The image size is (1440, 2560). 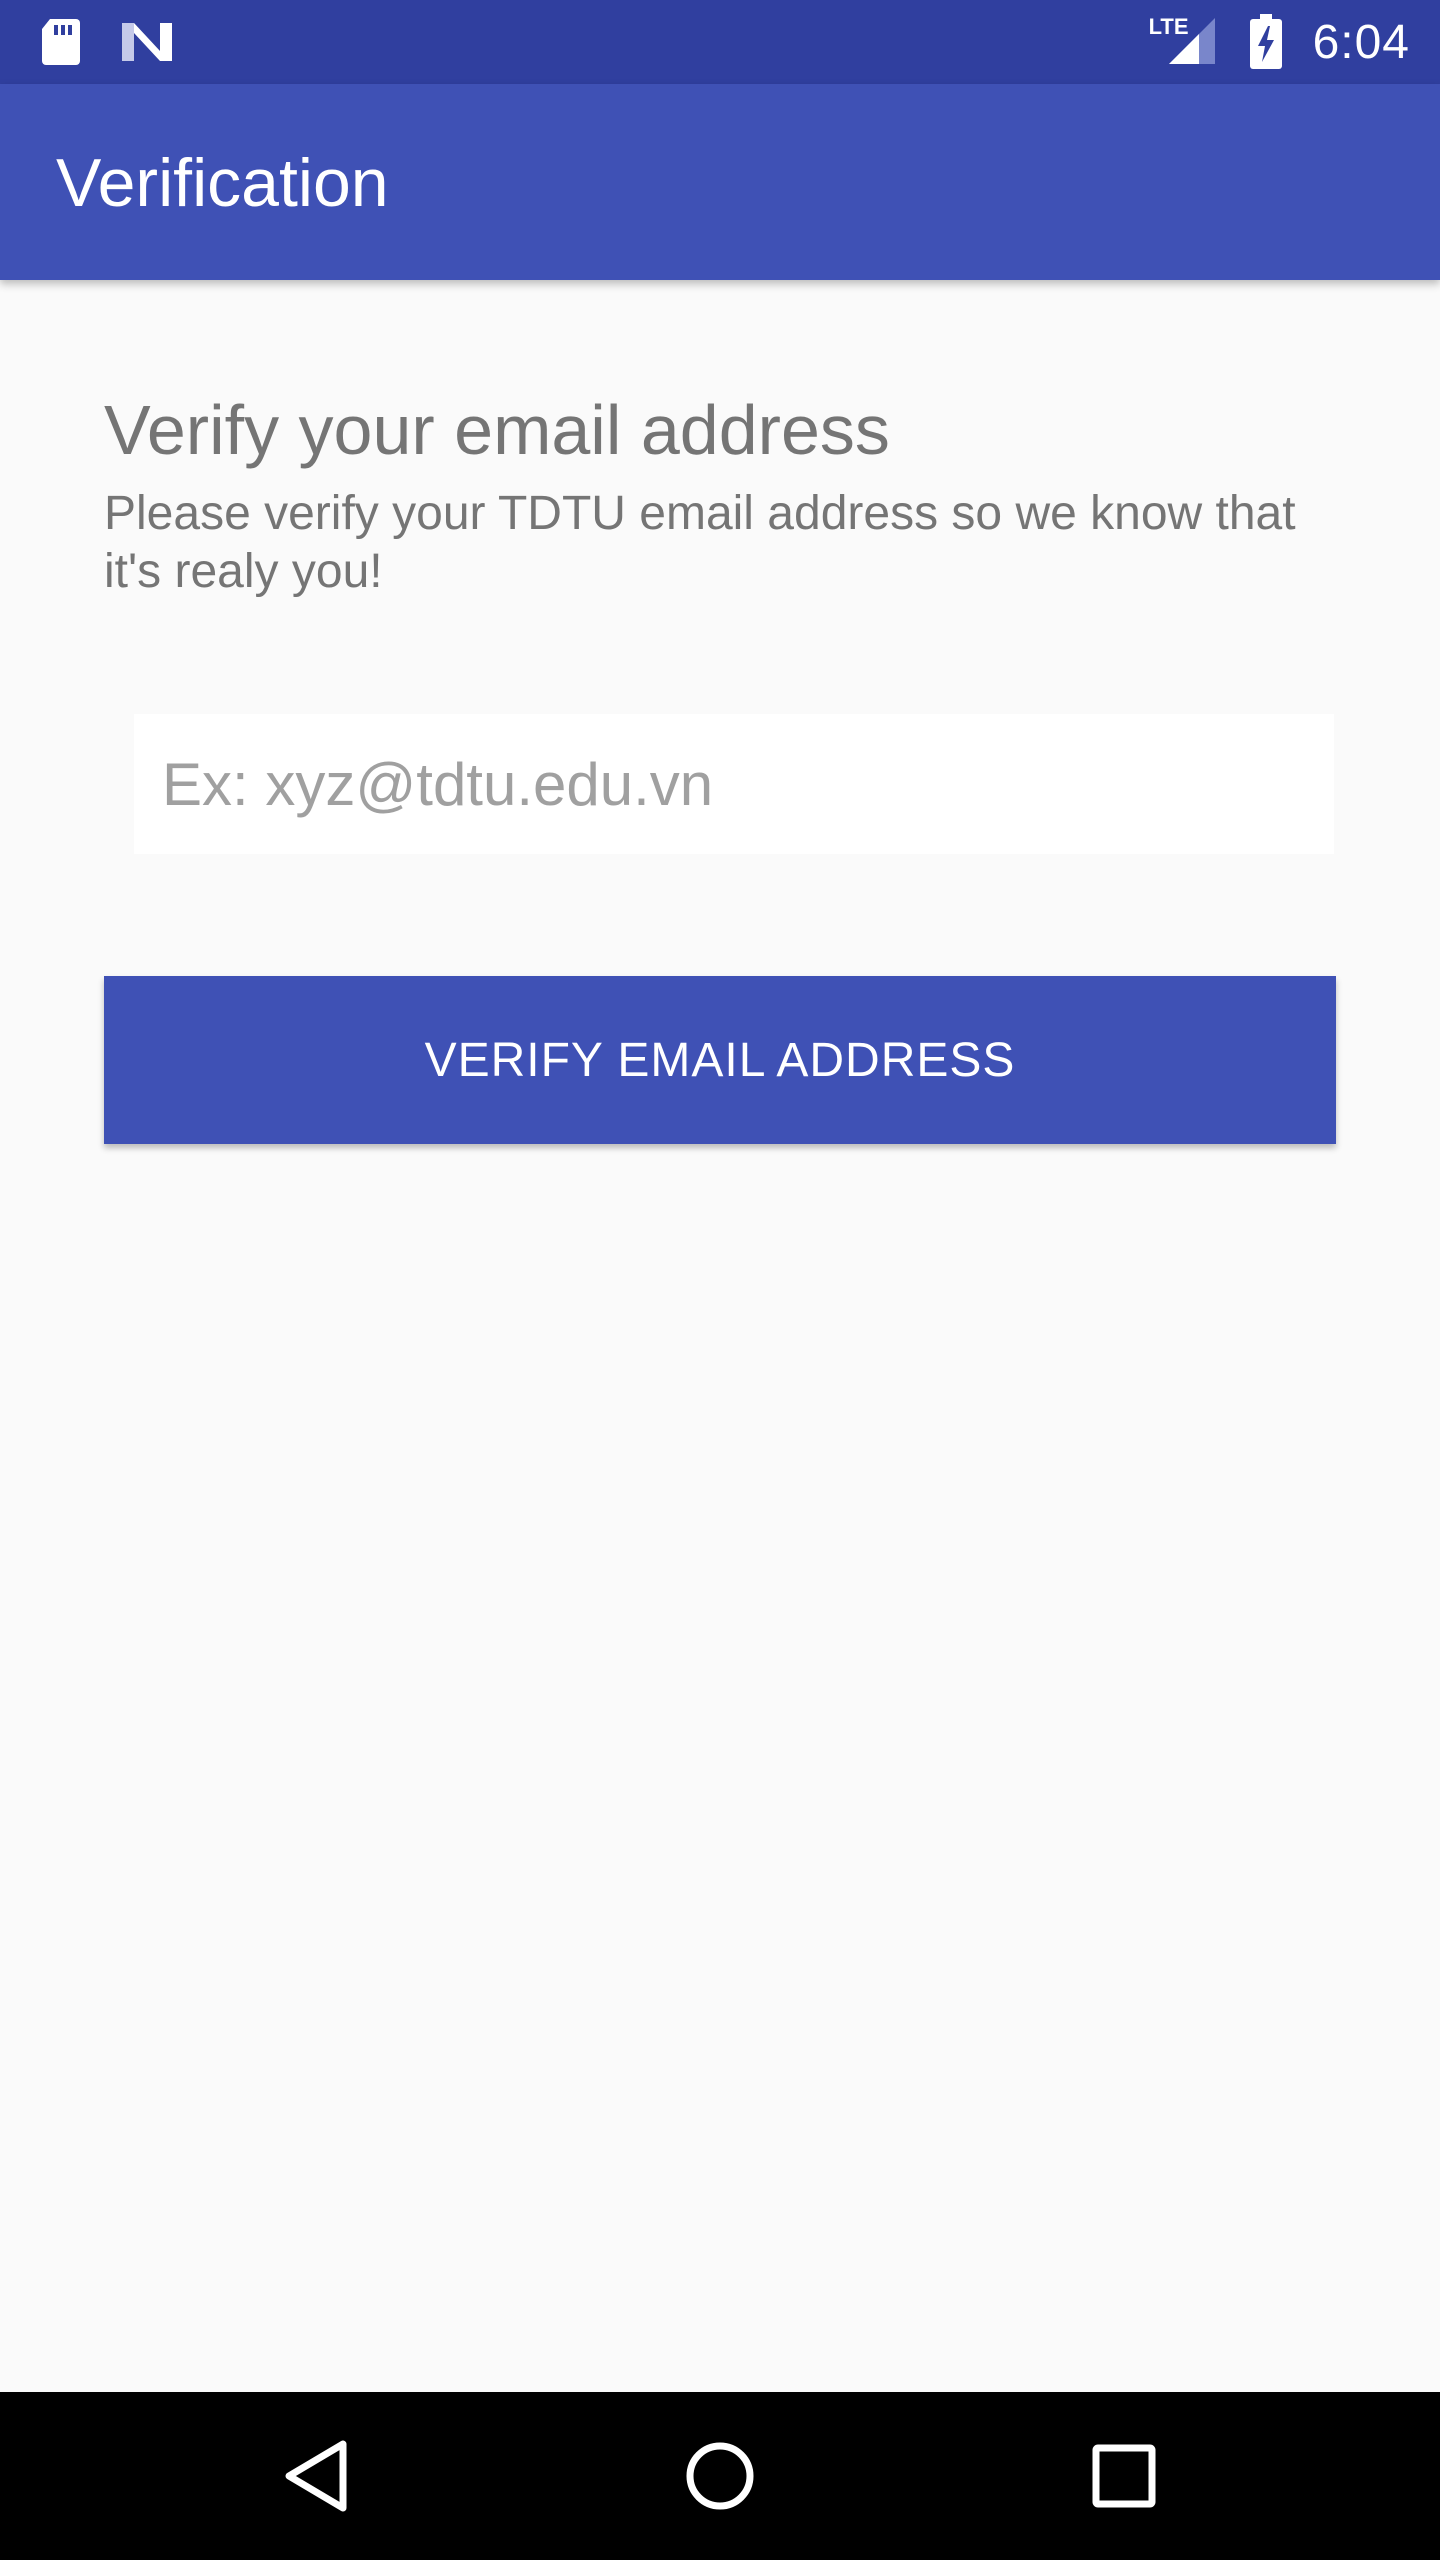 I want to click on home-icon, so click(x=720, y=2476).